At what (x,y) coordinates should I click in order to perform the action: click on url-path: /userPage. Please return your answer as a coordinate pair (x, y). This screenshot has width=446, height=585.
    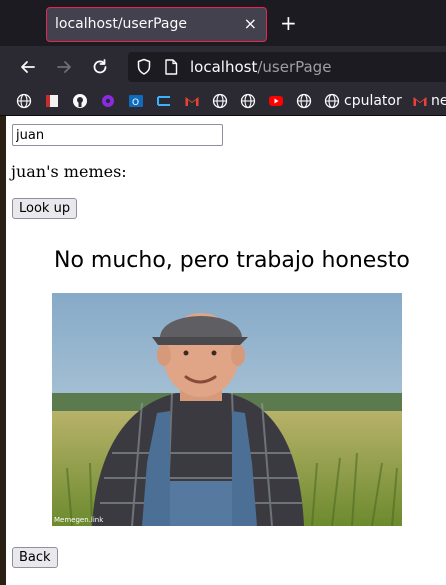
    Looking at the image, I should click on (294, 67).